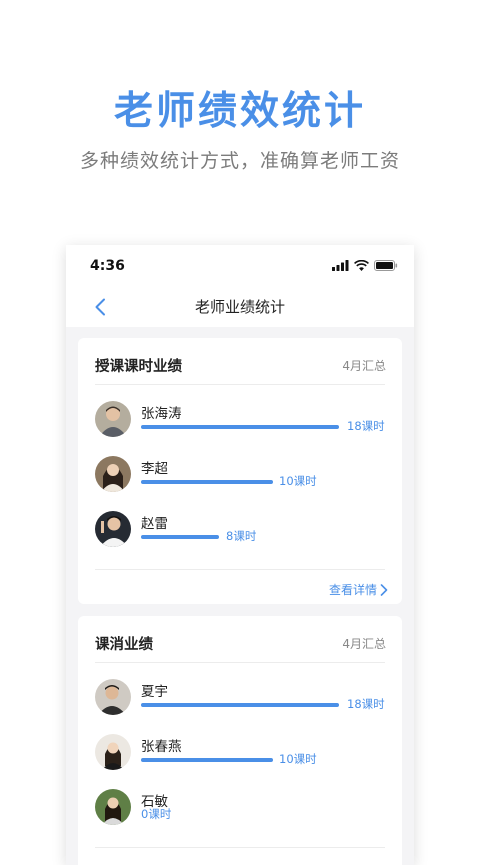 The width and height of the screenshot is (480, 865). I want to click on status-time: 4:36, so click(107, 266).